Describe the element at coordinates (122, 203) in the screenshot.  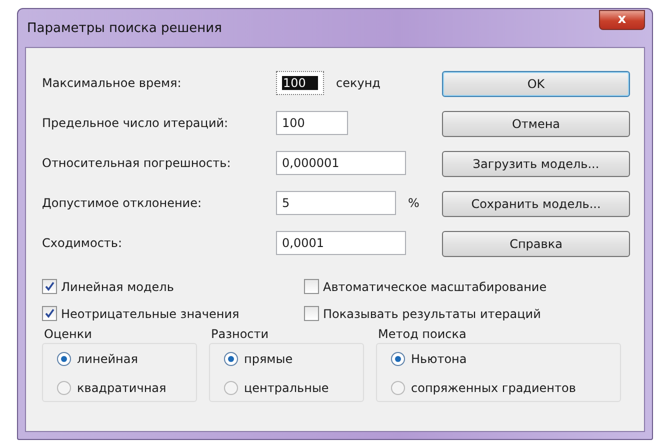
I see `field-label: Допустимое отклонение:` at that location.